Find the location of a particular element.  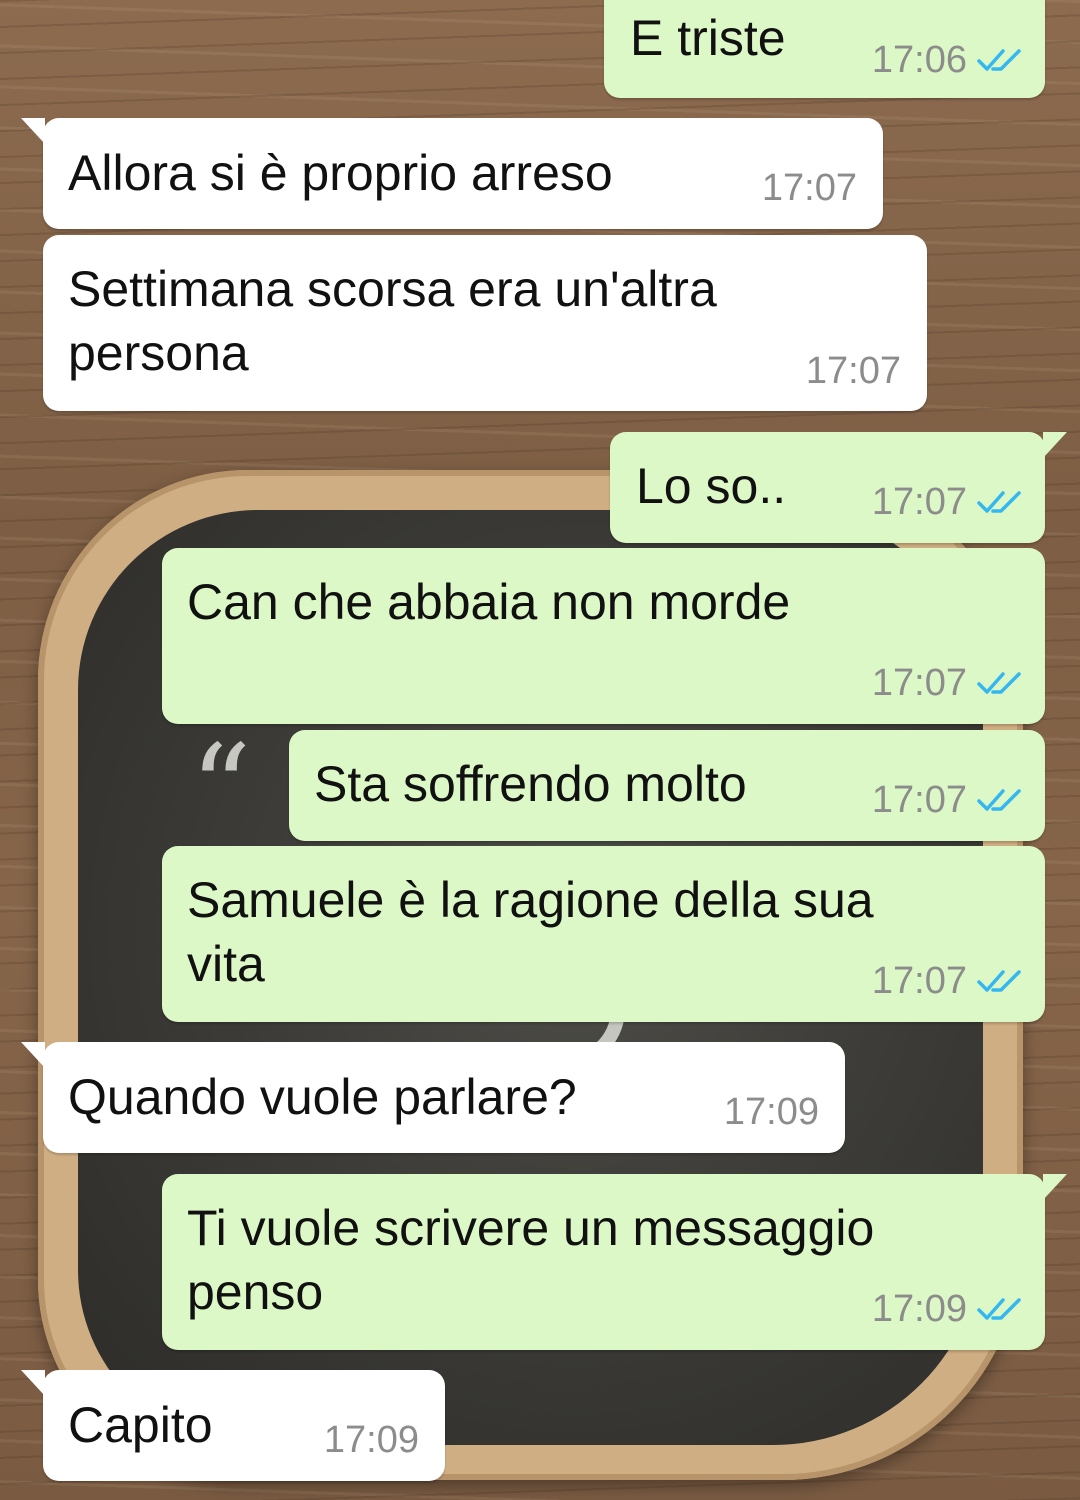

message-text: E triste is located at coordinates (708, 38).